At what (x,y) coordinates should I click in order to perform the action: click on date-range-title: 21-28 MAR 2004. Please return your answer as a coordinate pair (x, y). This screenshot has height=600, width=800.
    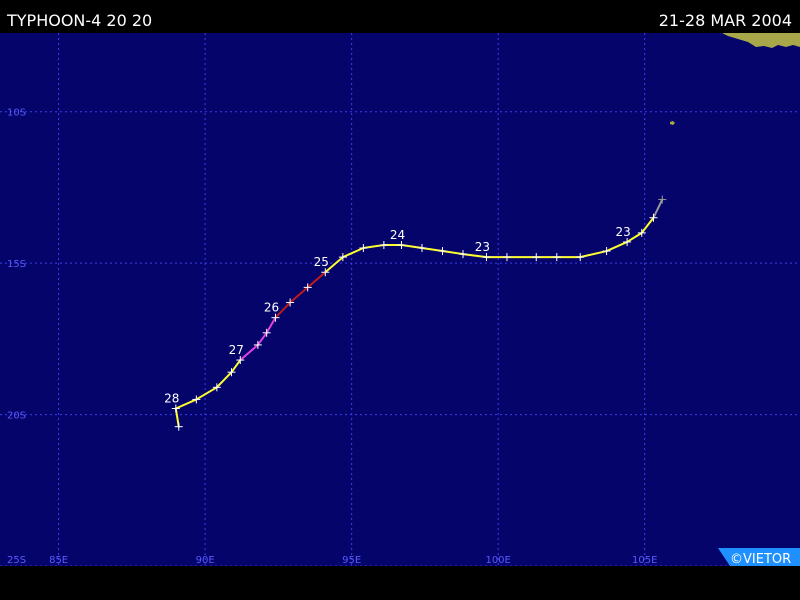
    Looking at the image, I should click on (725, 20).